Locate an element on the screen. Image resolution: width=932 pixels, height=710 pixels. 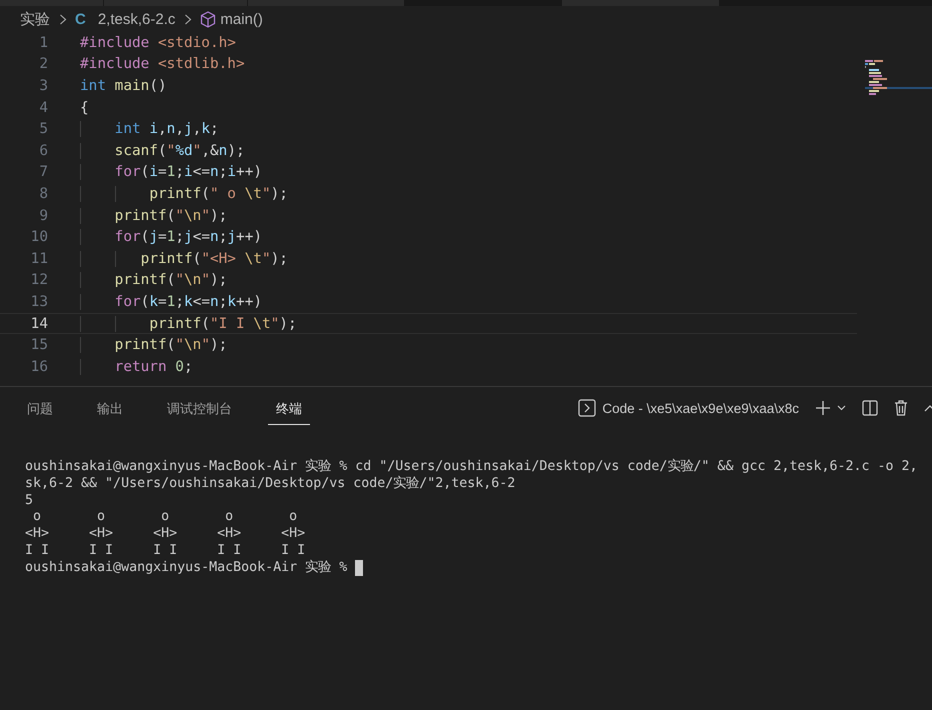
terminal-line: oushinsakai@wangxinyus-MacBook-Air 实验 % is located at coordinates (186, 568).